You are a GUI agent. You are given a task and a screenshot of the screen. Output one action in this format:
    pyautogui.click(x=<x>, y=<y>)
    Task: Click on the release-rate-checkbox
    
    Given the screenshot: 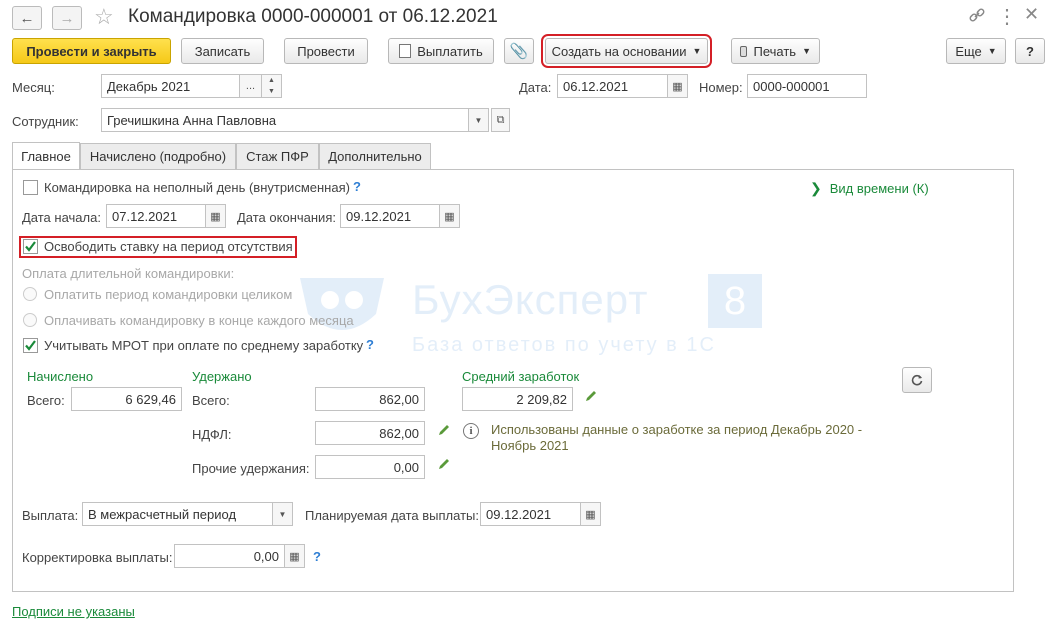 What is the action you would take?
    pyautogui.click(x=30, y=246)
    